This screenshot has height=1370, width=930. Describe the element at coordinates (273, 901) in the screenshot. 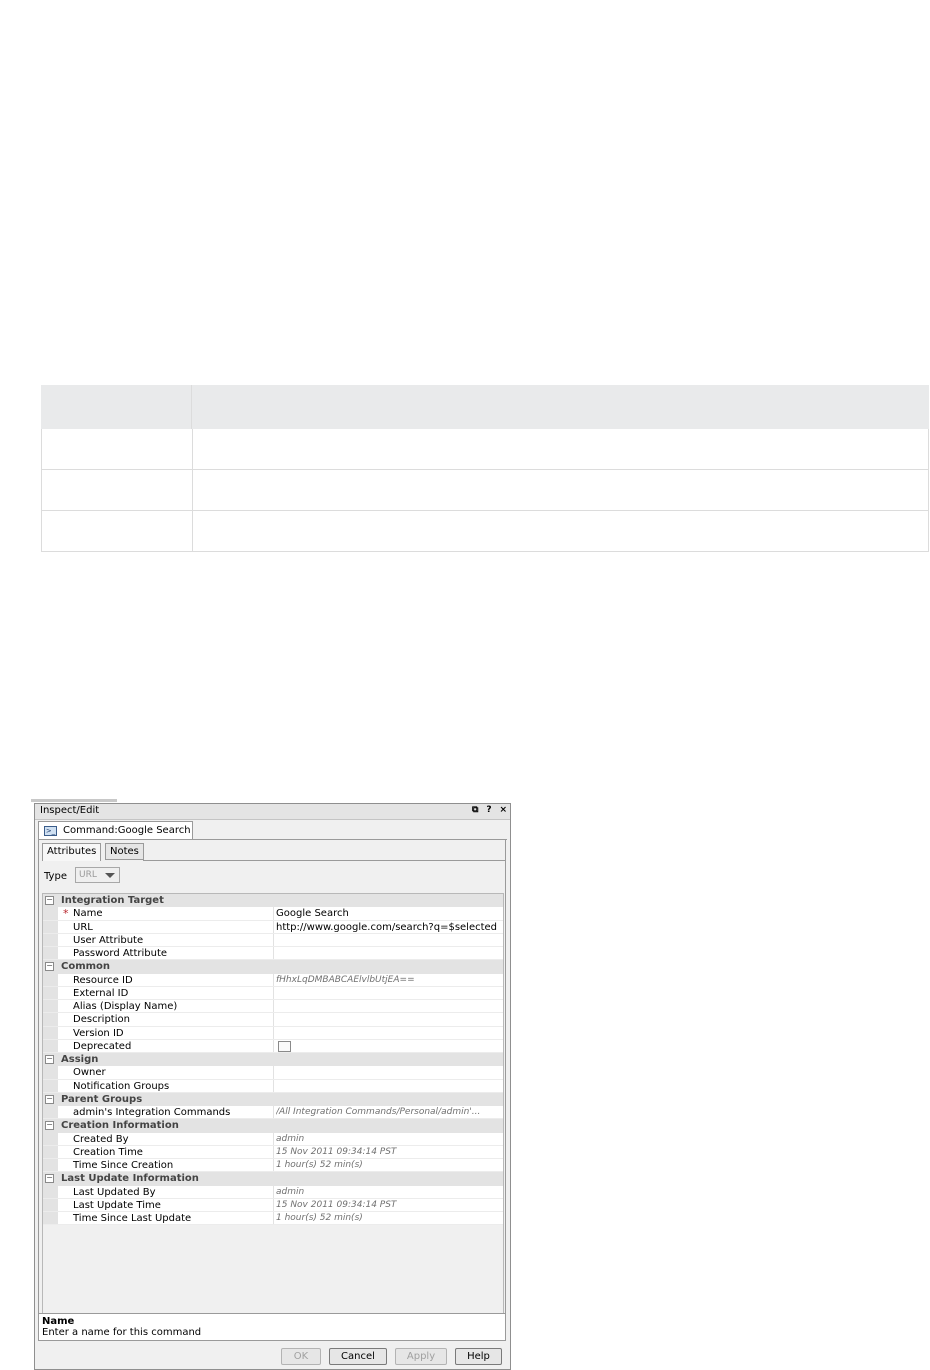

I see `category-row: − Integration Target` at that location.